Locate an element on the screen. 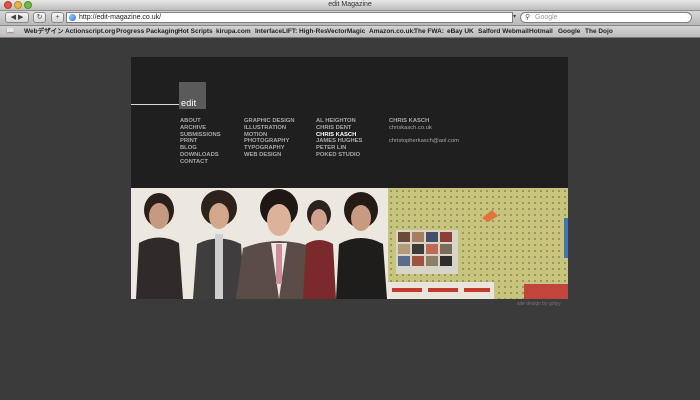 This screenshot has width=700, height=400. contact-spacer is located at coordinates (424, 135).